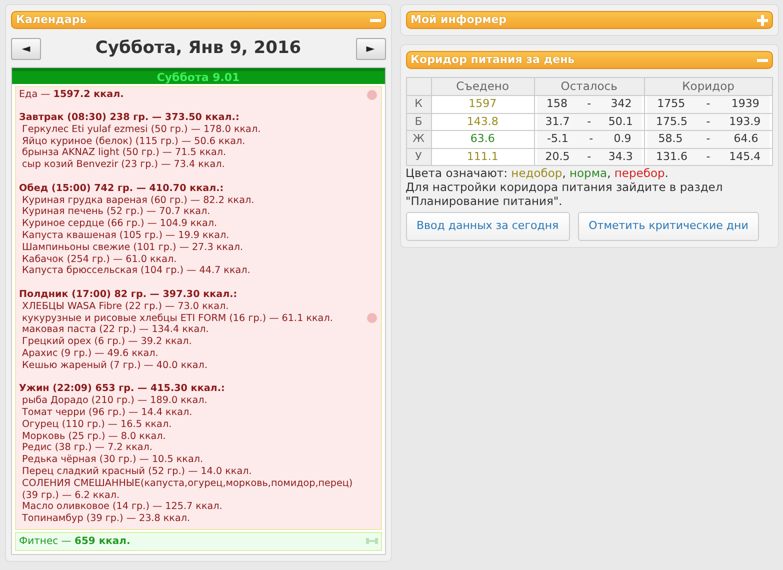 This screenshot has width=783, height=570. I want to click on food-item: Капуста квашеная (105 гр.) — 19.9 ккал., so click(125, 236).